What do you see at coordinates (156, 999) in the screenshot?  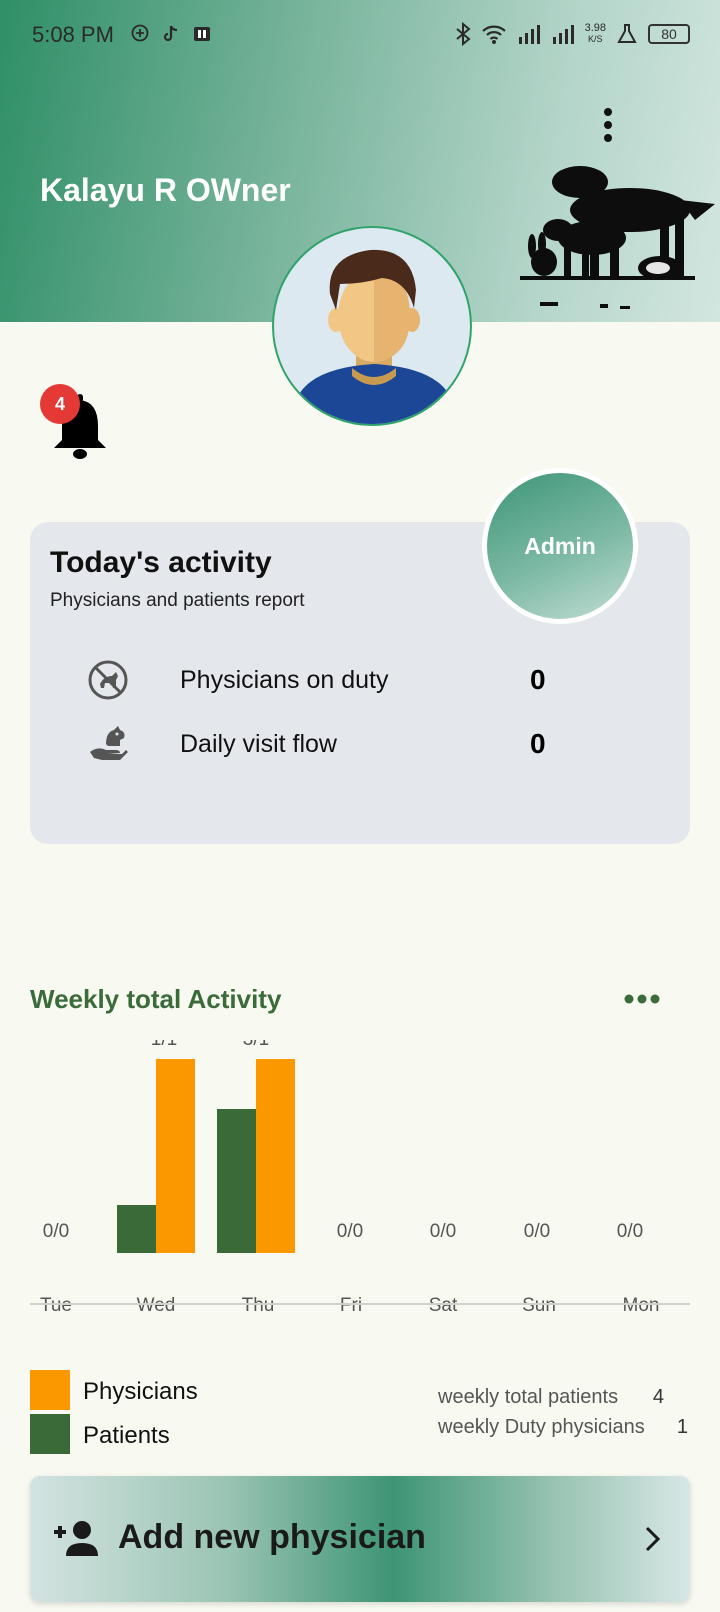 I see `weekly-activity-title: Weekly total Activity` at bounding box center [156, 999].